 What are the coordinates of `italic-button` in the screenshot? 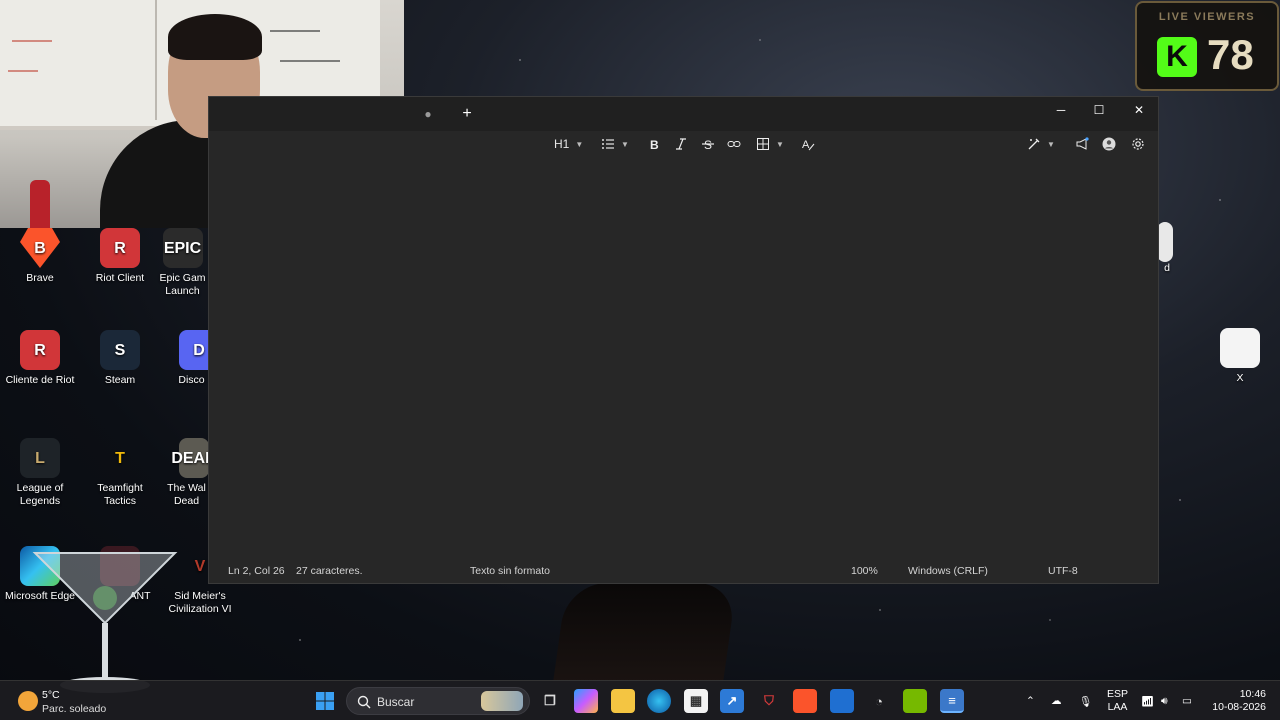 It's located at (681, 144).